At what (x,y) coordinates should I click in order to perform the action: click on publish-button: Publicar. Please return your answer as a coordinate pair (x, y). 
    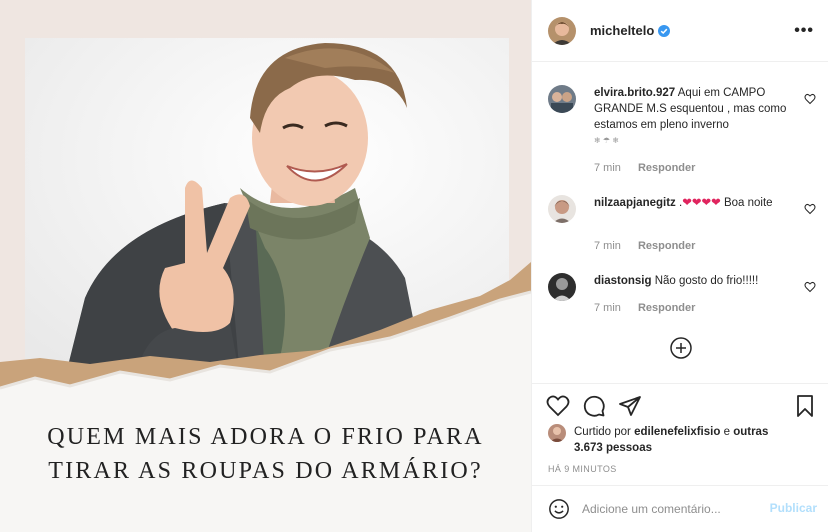
    Looking at the image, I should click on (793, 508).